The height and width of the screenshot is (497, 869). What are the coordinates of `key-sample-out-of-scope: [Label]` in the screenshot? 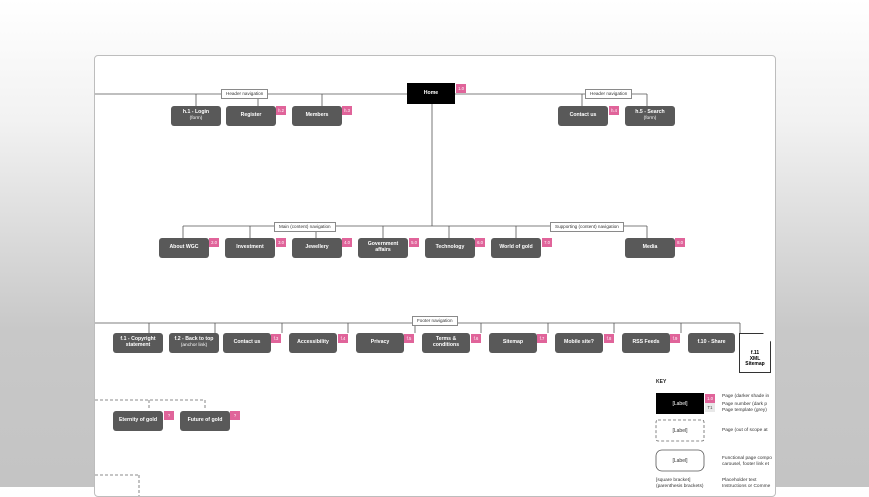 It's located at (680, 430).